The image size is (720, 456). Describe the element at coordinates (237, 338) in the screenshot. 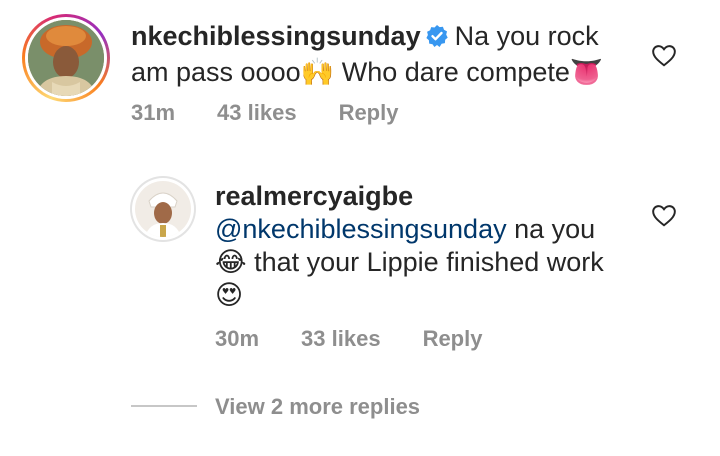

I see `reply-timestamp: 30m` at that location.